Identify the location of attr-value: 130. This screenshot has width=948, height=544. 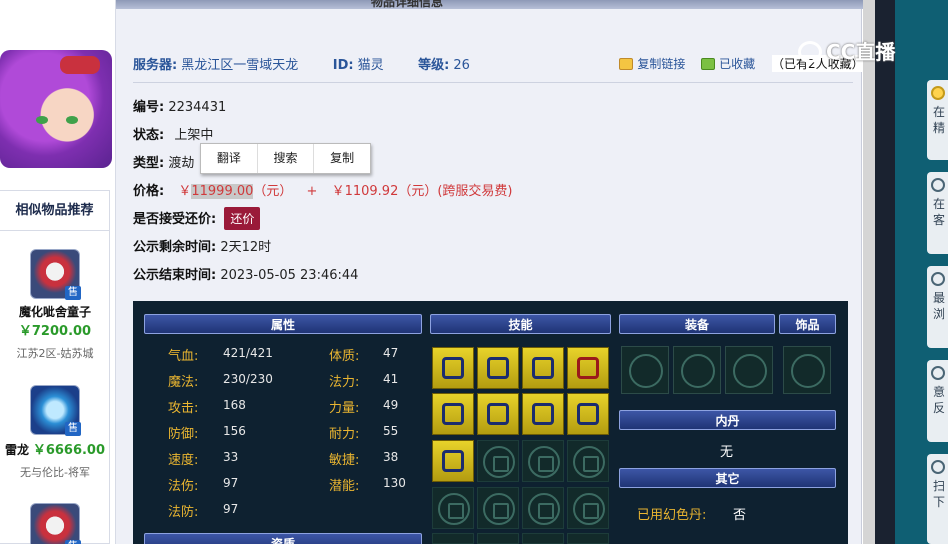
(394, 483).